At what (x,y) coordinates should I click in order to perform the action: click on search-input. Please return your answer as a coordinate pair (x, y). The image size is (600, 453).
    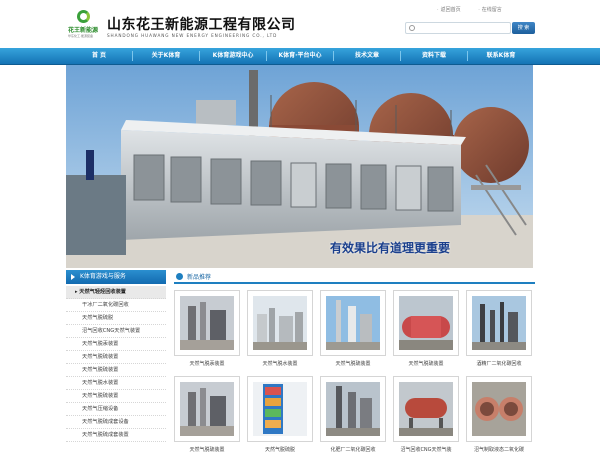
    Looking at the image, I should click on (458, 28).